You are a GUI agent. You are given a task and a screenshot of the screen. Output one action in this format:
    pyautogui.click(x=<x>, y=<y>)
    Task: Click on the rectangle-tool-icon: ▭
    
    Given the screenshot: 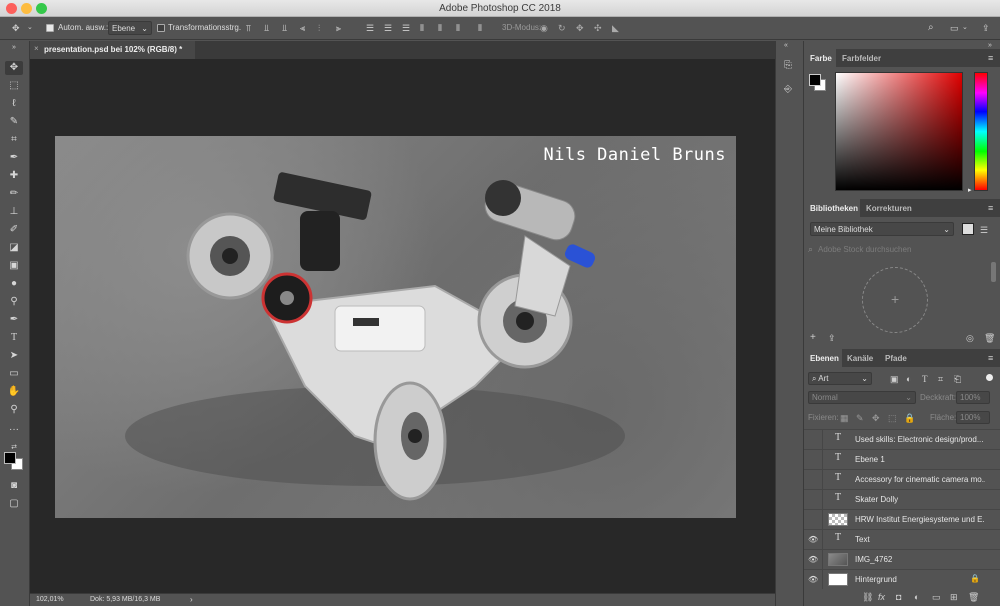 What is the action you would take?
    pyautogui.click(x=14, y=374)
    